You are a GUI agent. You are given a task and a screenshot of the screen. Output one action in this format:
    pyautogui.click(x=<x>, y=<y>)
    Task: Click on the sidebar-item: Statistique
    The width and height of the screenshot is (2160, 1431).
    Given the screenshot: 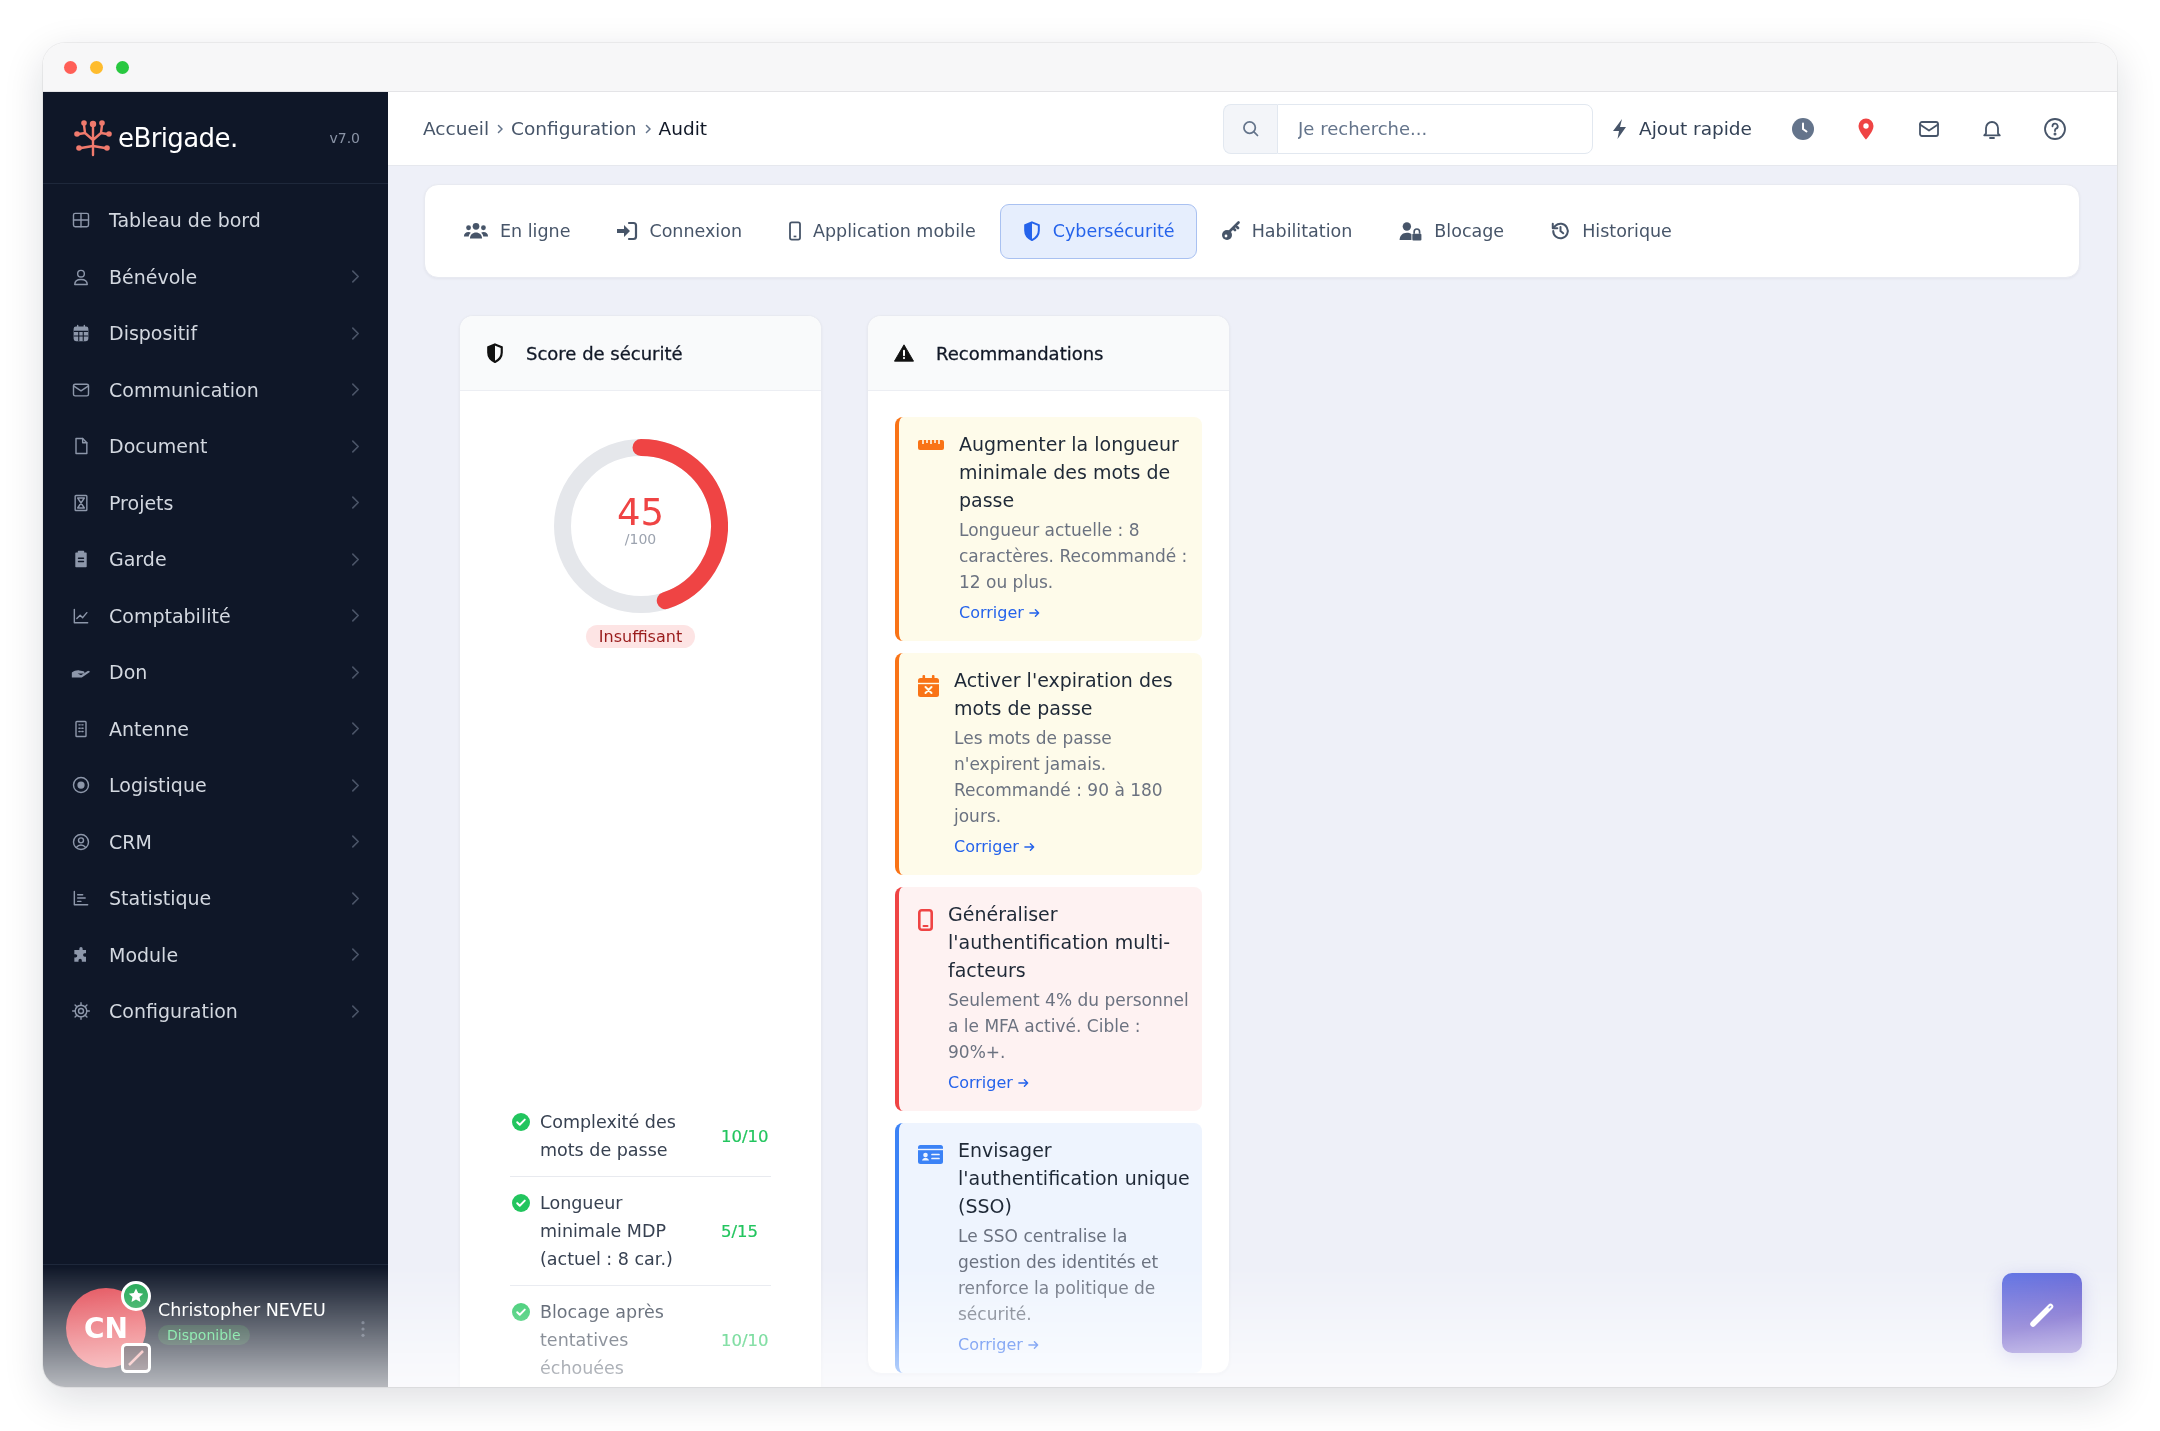 What is the action you would take?
    pyautogui.click(x=215, y=898)
    